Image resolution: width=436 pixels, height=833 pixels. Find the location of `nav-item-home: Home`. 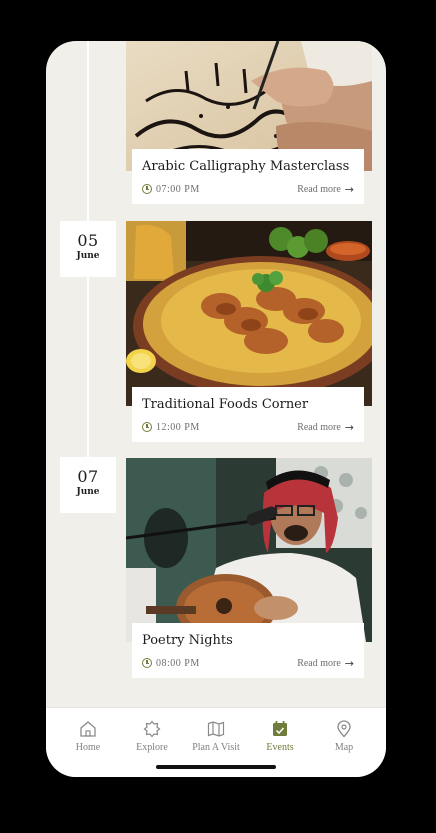

nav-item-home: Home is located at coordinates (88, 736).